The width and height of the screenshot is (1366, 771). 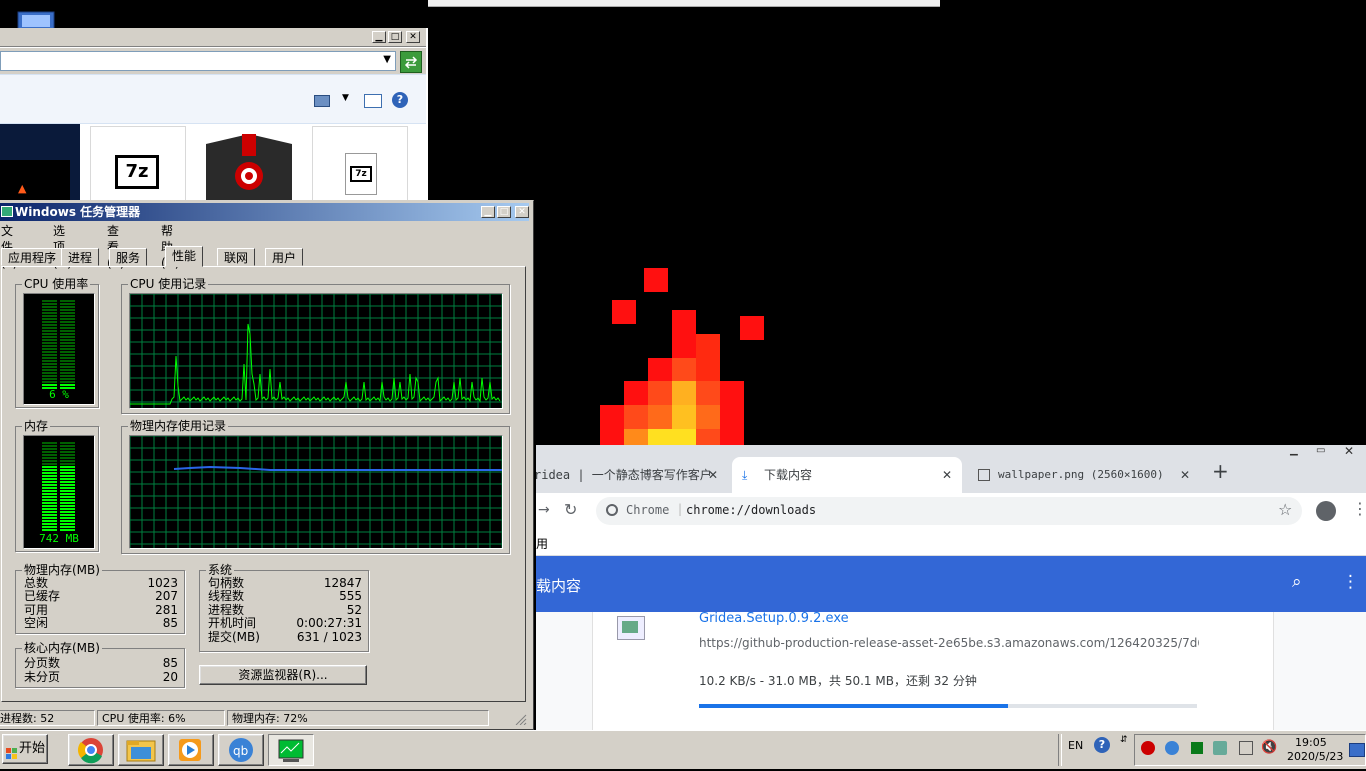 What do you see at coordinates (1315, 756) in the screenshot?
I see `clock-date: 2020/5/23` at bounding box center [1315, 756].